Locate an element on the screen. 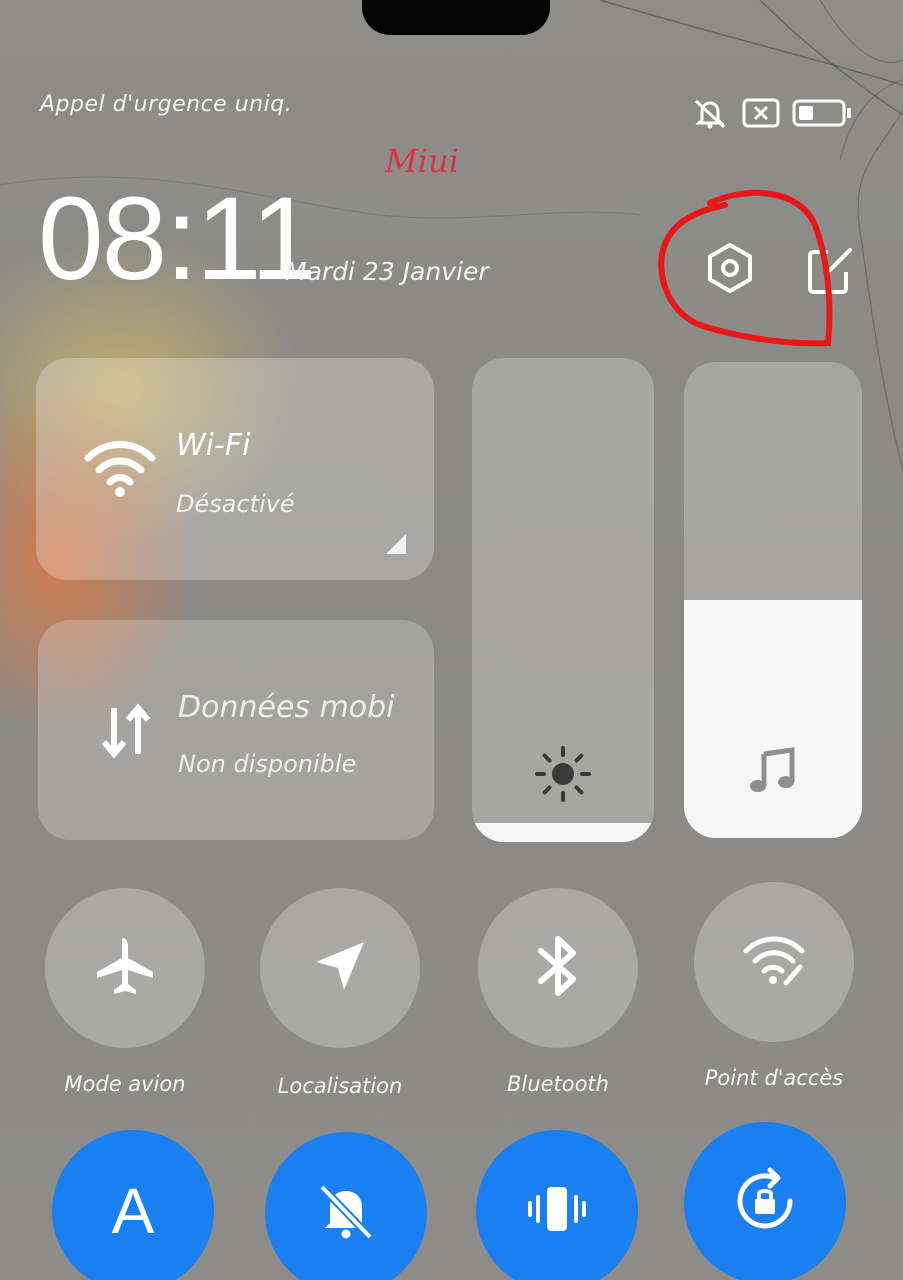 This screenshot has height=1280, width=903. volume-slider is located at coordinates (773, 600).